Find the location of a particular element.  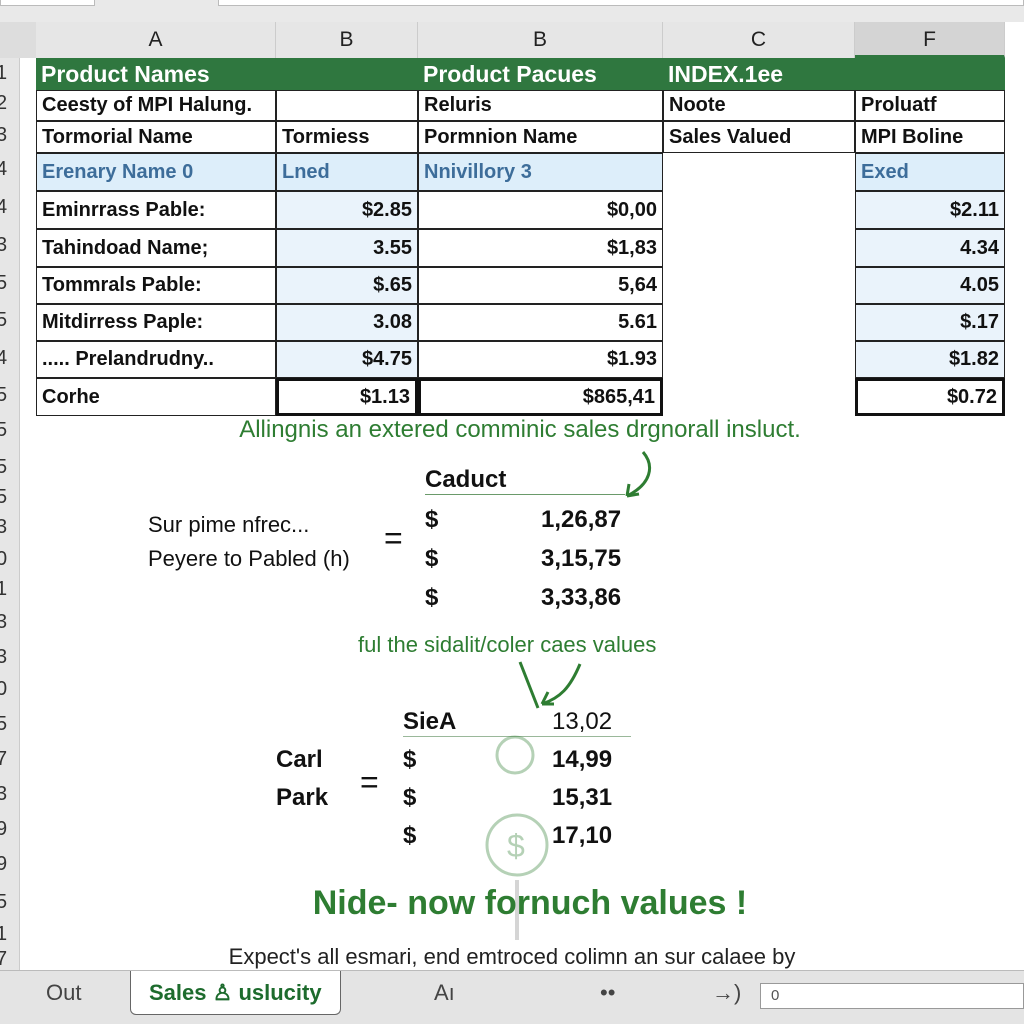

name-box is located at coordinates (47, 3).